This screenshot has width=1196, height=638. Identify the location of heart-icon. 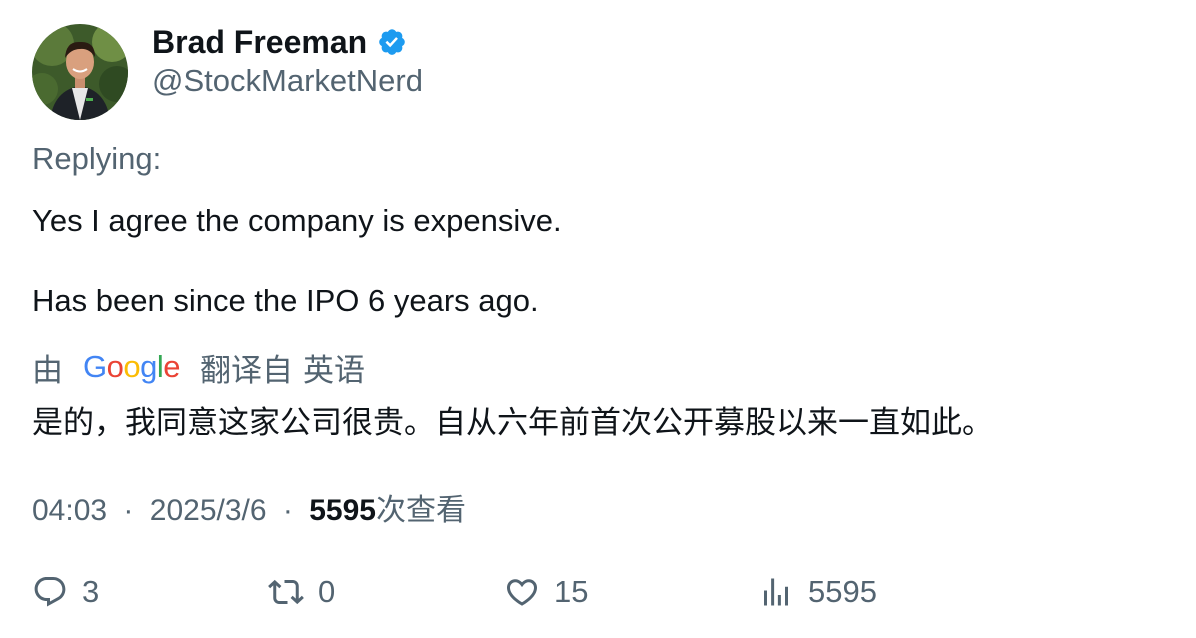
(522, 592).